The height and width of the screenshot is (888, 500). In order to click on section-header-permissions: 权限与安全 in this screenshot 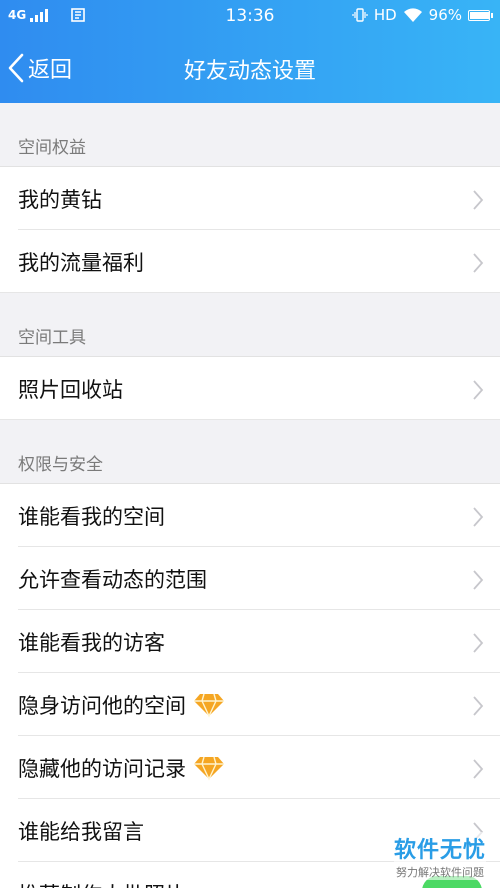, I will do `click(250, 452)`.